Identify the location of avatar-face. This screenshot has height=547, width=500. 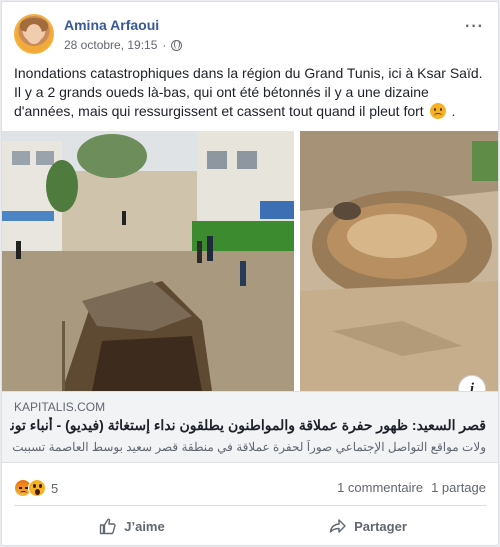
(34, 34).